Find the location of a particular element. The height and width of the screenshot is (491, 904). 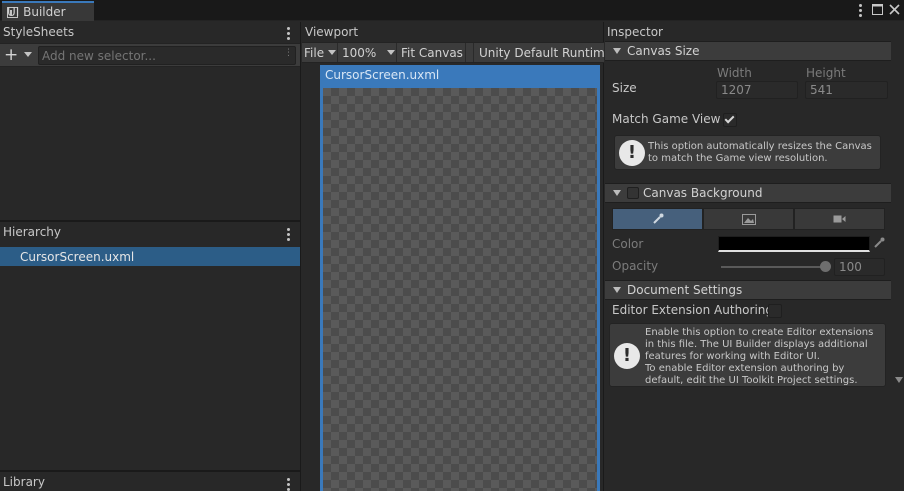

stylesheets-header: StyleSheets is located at coordinates (150, 32).